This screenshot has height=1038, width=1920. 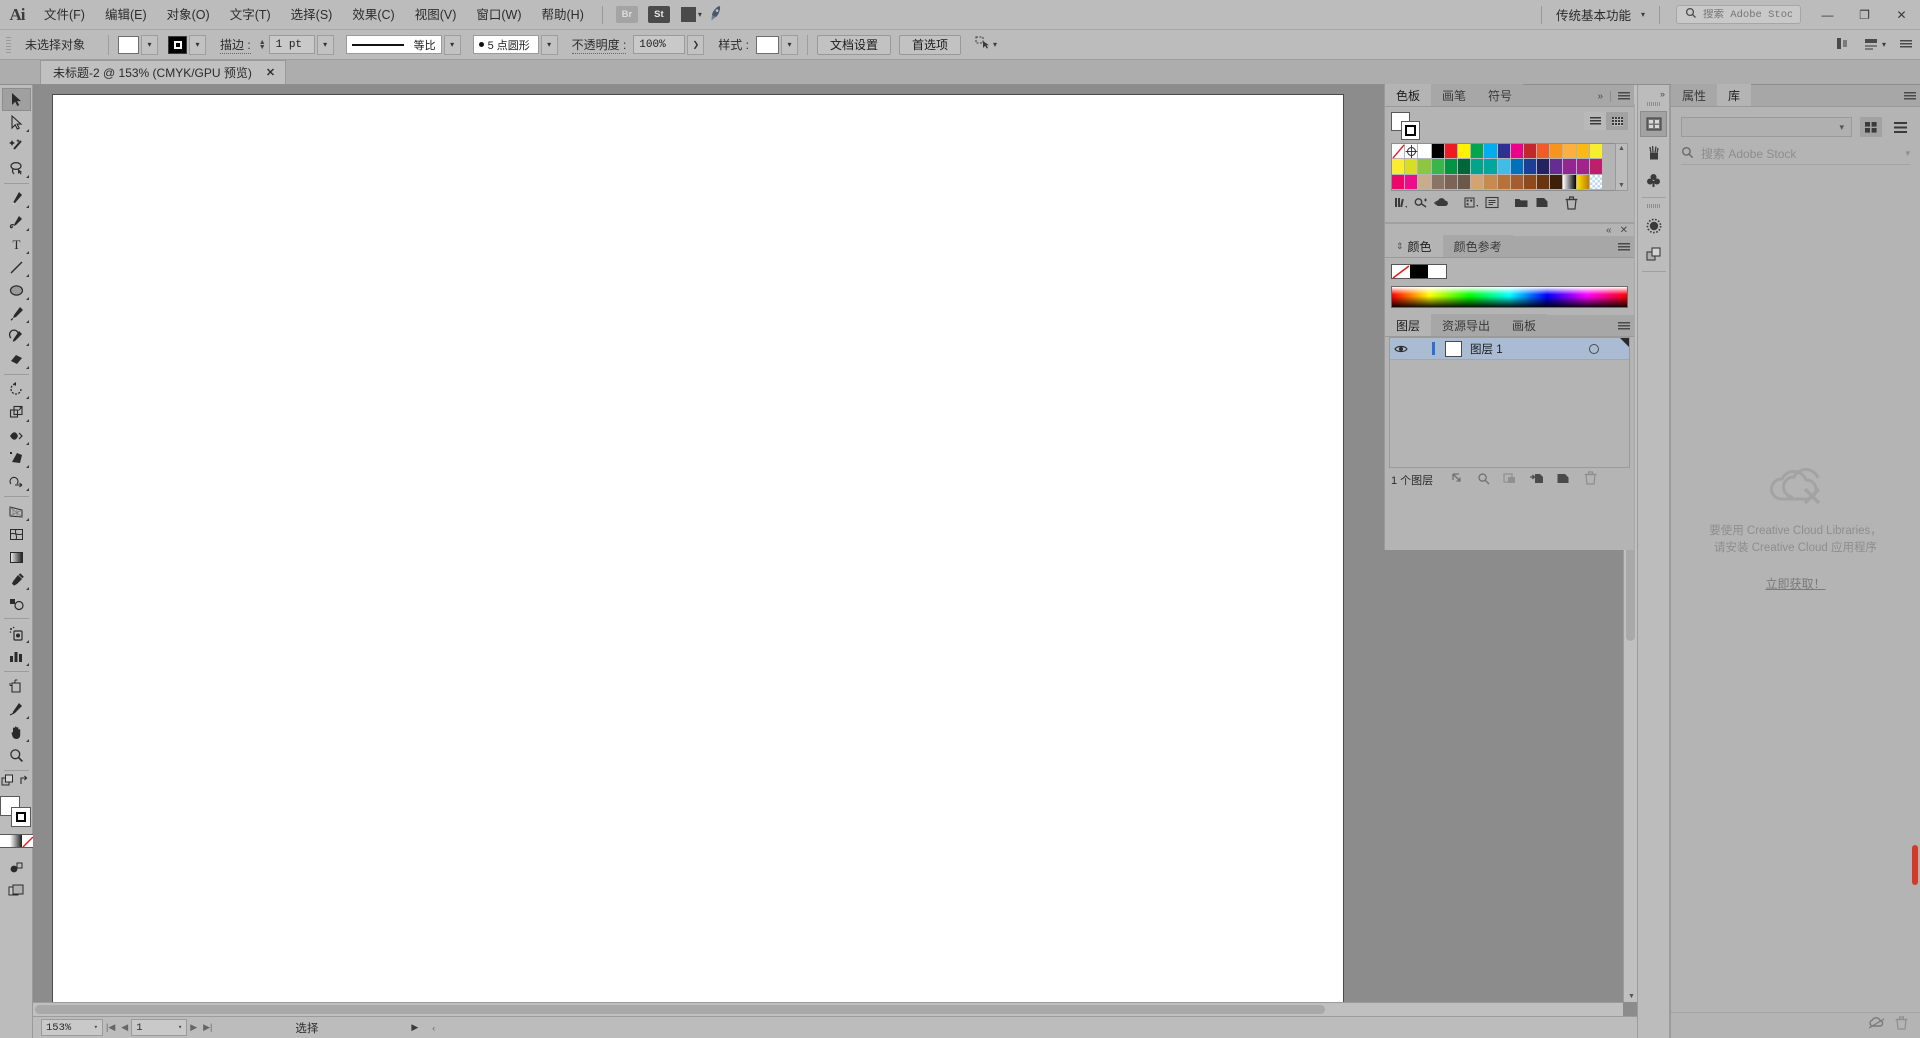 What do you see at coordinates (16, 359) in the screenshot?
I see `eraser-tool` at bounding box center [16, 359].